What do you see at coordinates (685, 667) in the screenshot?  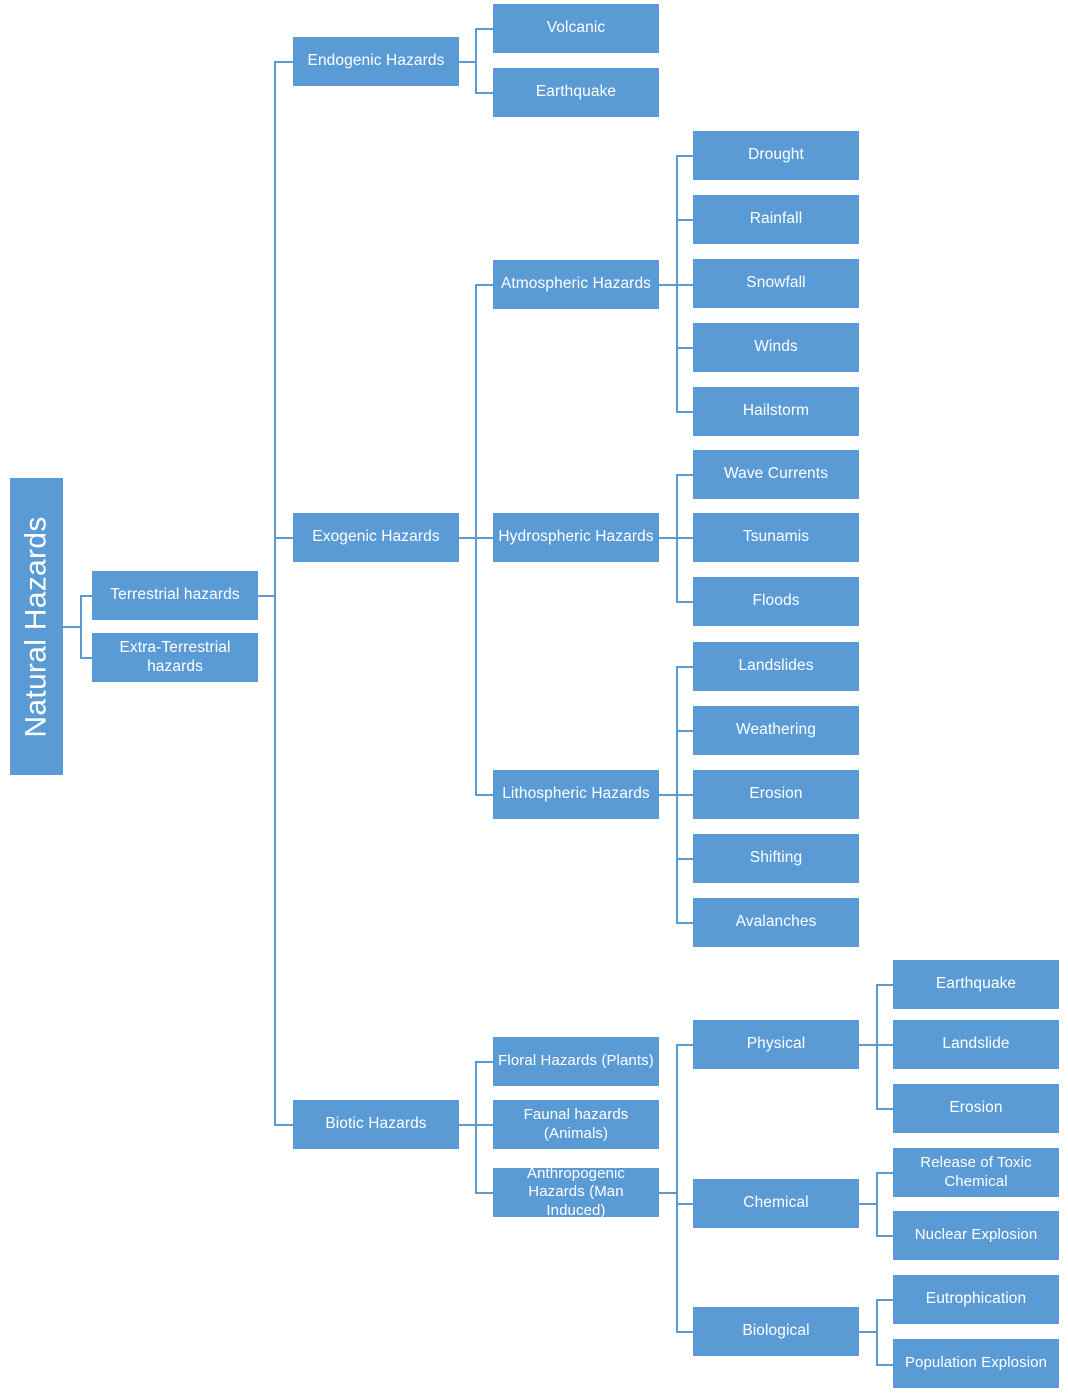 I see `connector-lithospheric-to-landslides` at bounding box center [685, 667].